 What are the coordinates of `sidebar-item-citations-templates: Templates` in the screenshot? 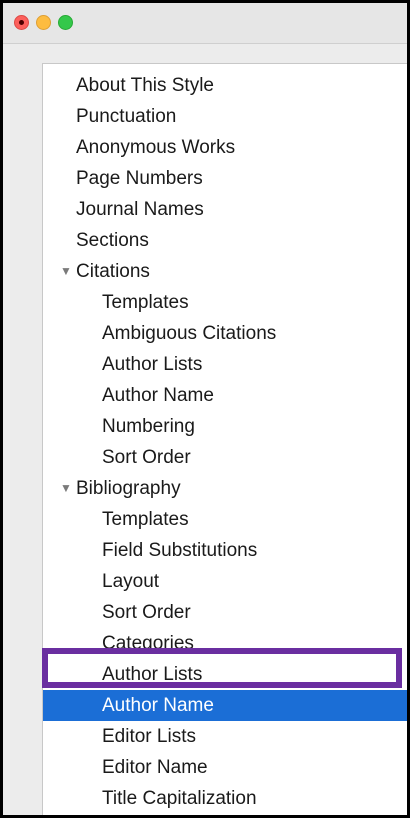 It's located at (225, 302).